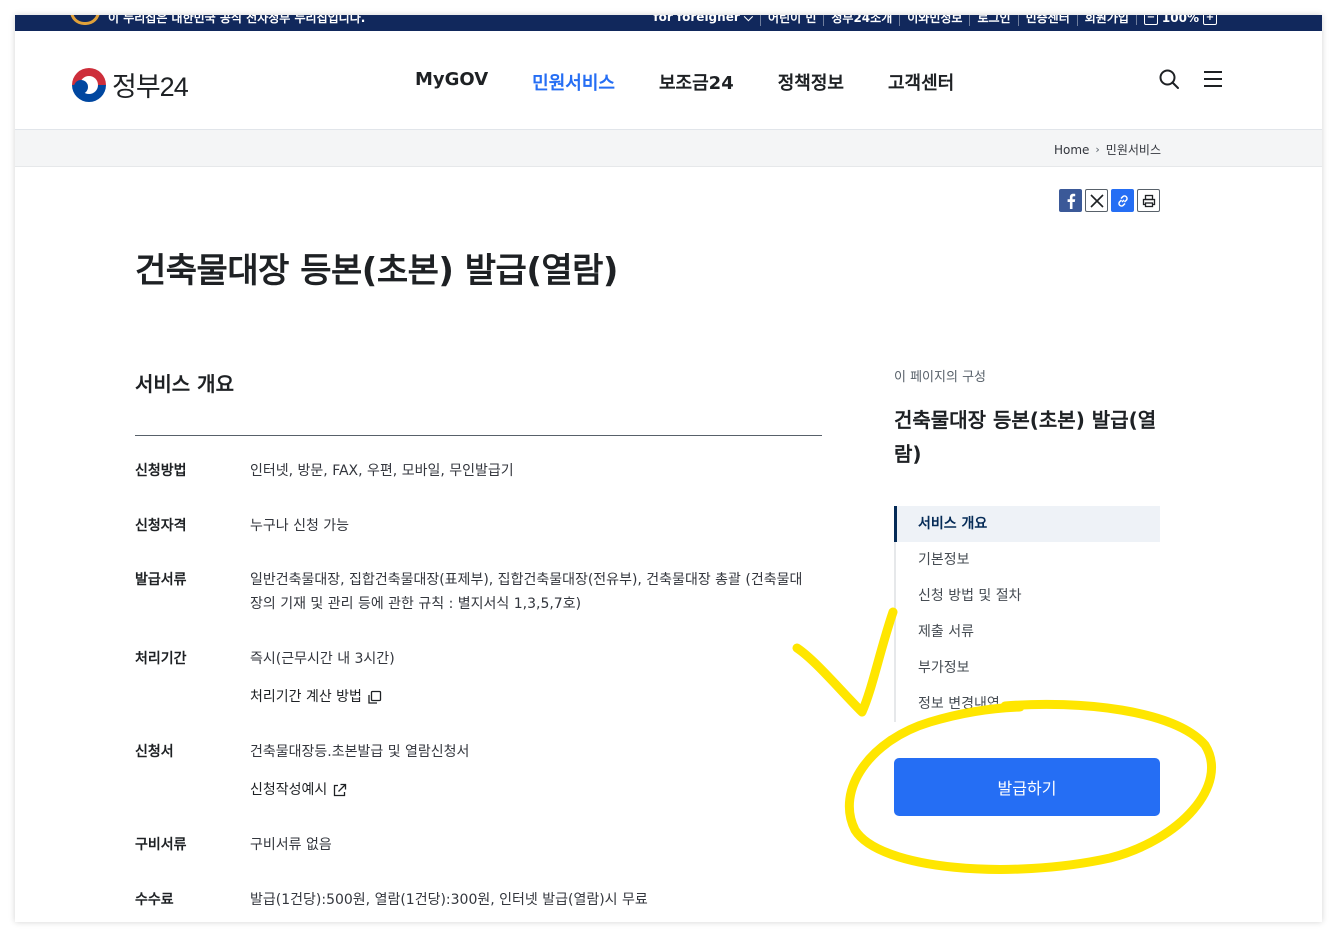 The width and height of the screenshot is (1337, 937). Describe the element at coordinates (291, 845) in the screenshot. I see `info-value: 구비서류 없음` at that location.